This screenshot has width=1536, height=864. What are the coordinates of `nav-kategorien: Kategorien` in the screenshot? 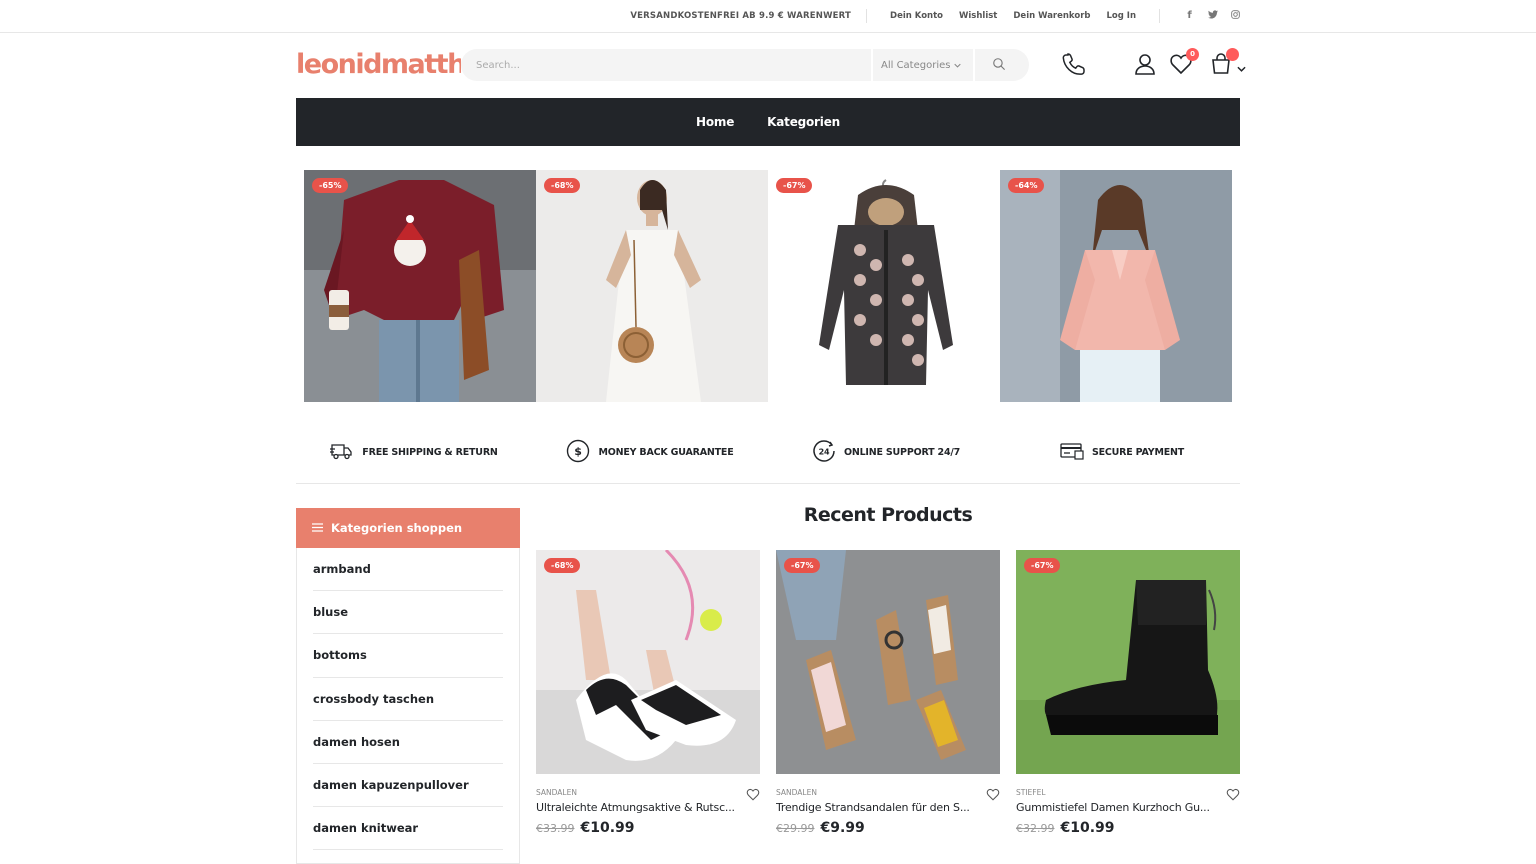 It's located at (803, 122).